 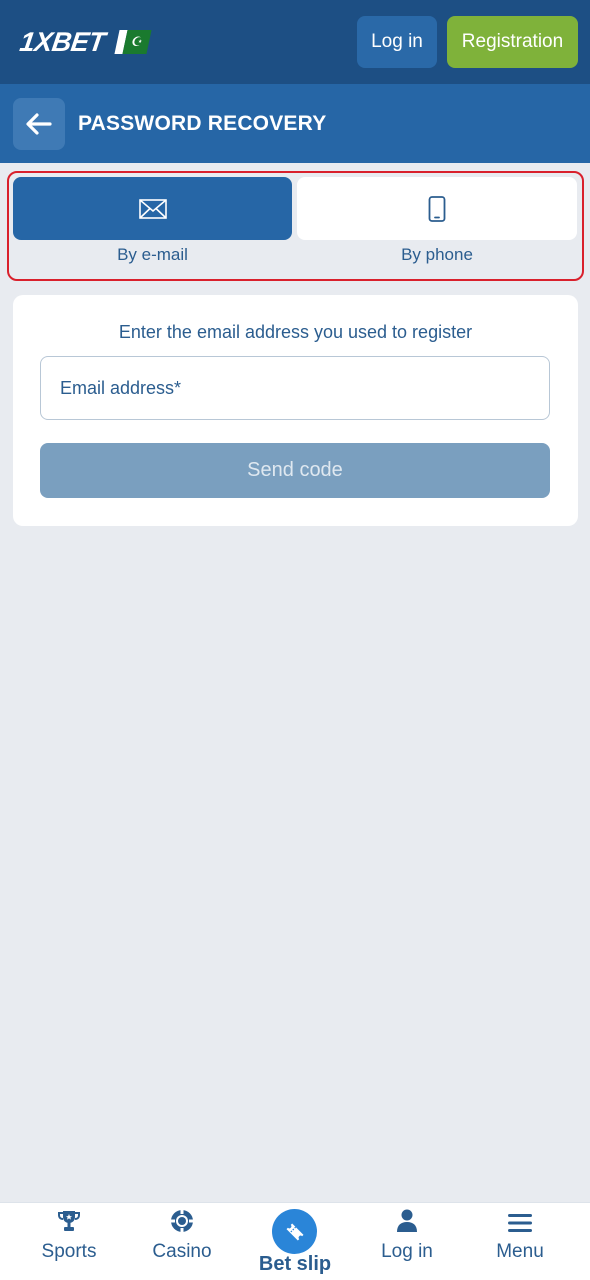 What do you see at coordinates (152, 255) in the screenshot?
I see `tab-by-email-label: By e-mail` at bounding box center [152, 255].